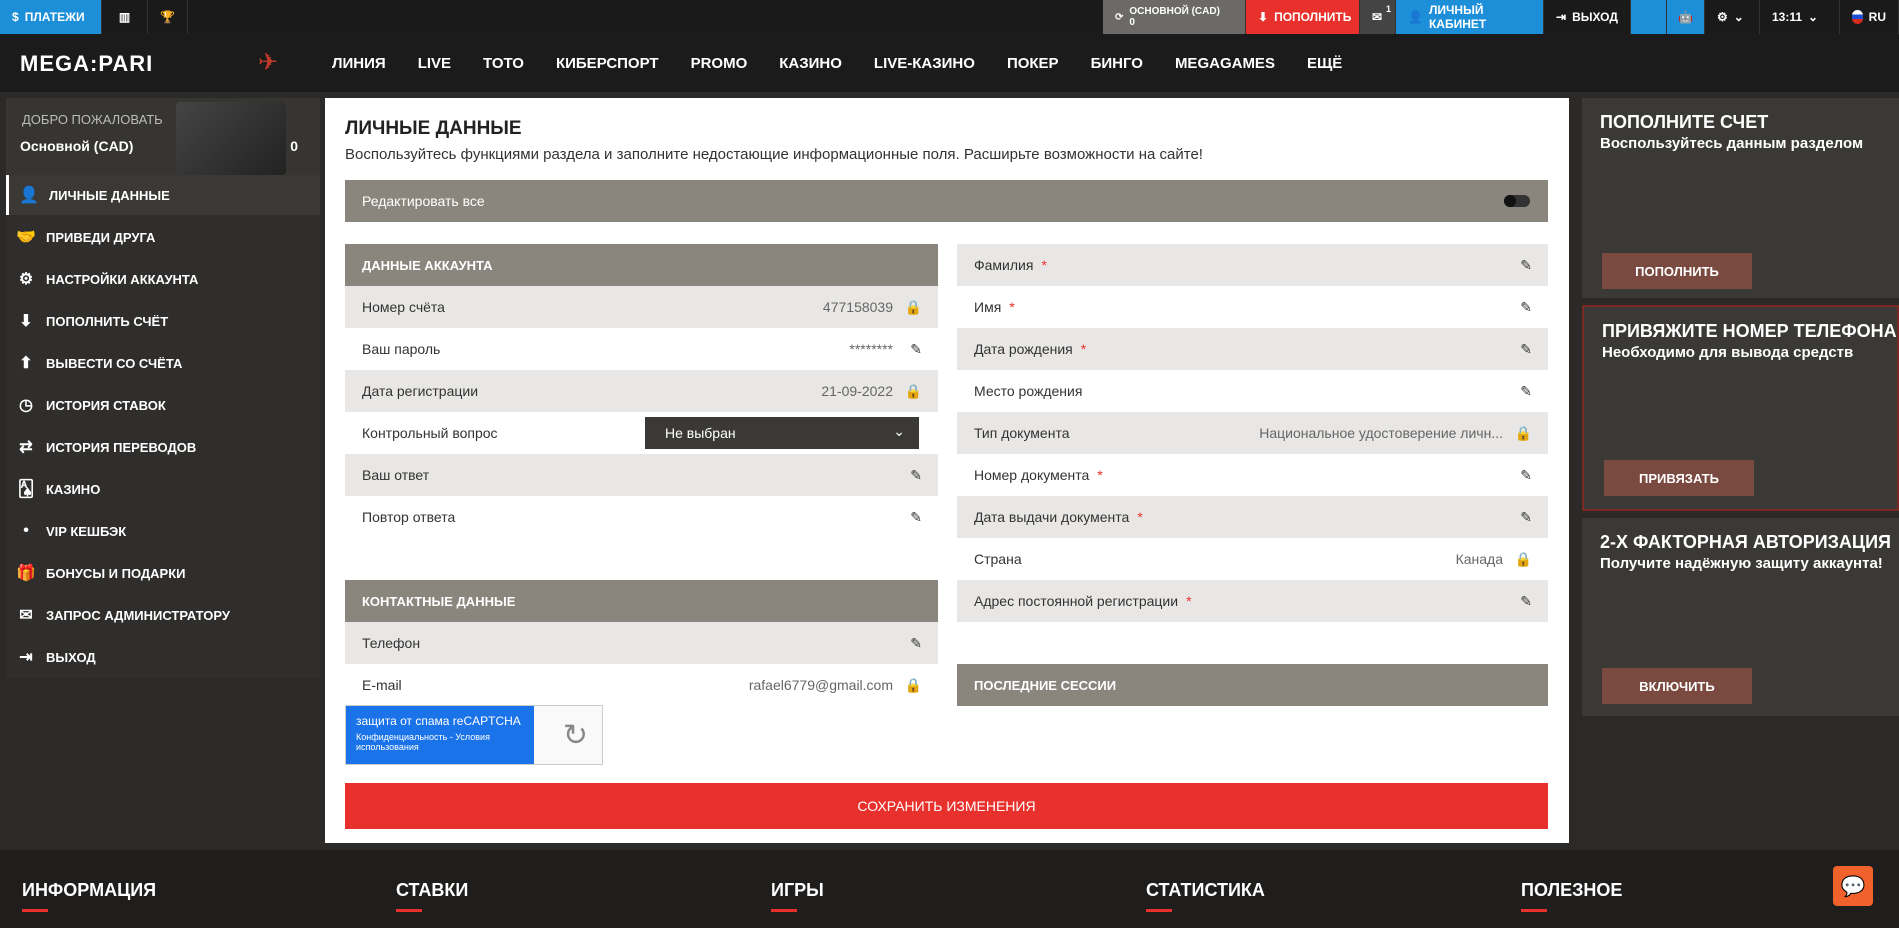 This screenshot has height=928, width=1899. I want to click on chevron-down-icon: ⌄, so click(1738, 17).